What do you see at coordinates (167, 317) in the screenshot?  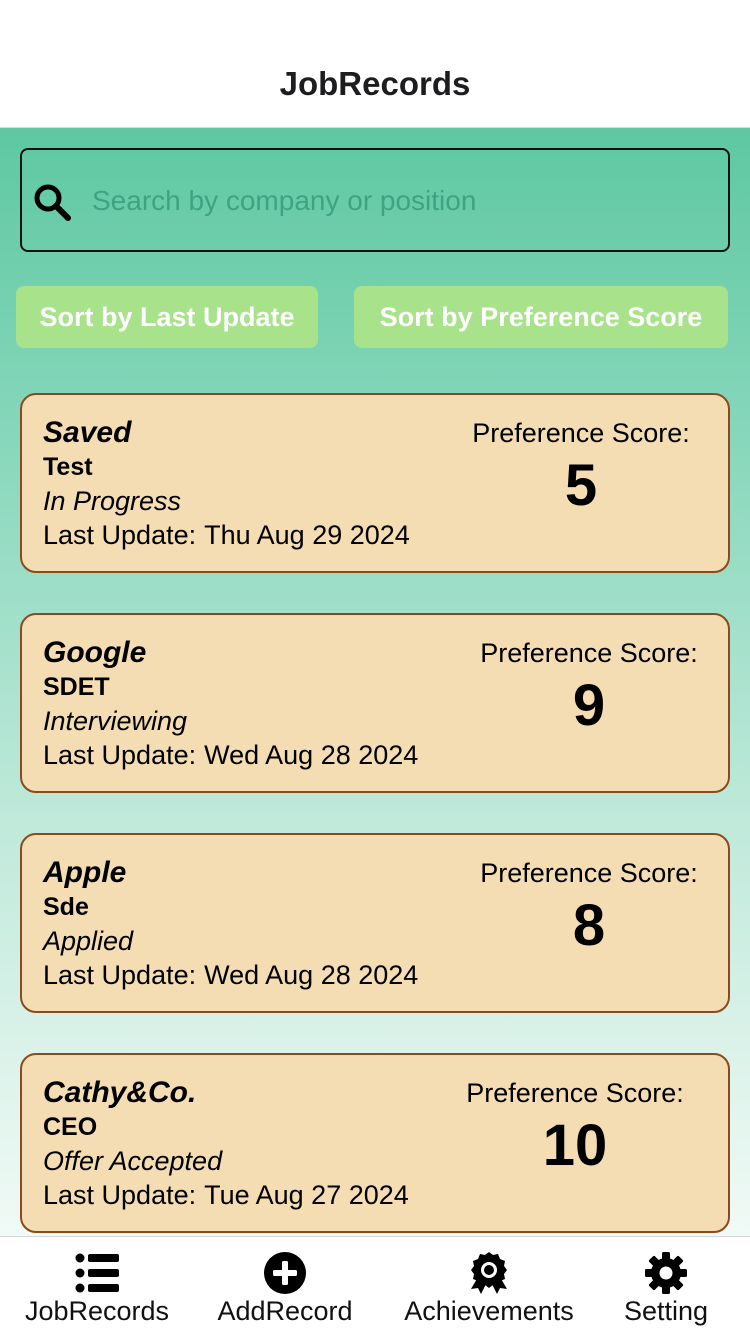 I see `sort-by-last-update-button: Sort by Last Update` at bounding box center [167, 317].